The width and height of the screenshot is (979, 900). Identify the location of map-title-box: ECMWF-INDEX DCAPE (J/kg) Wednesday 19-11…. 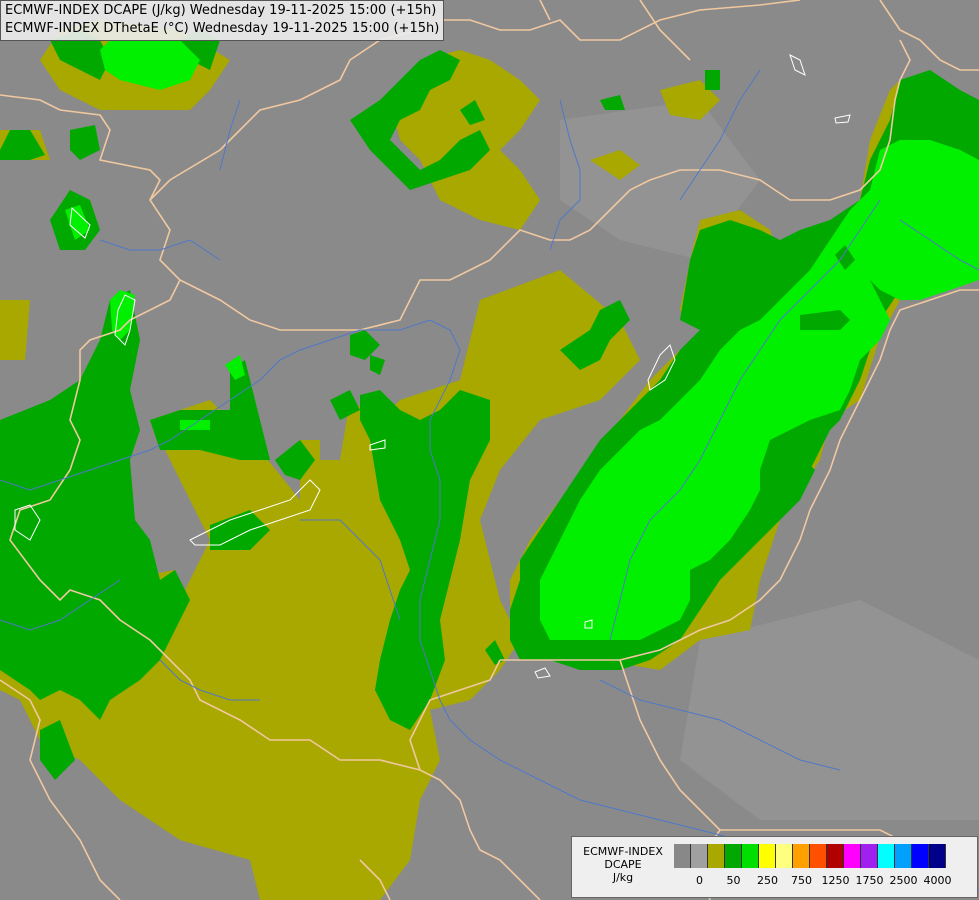
(222, 20).